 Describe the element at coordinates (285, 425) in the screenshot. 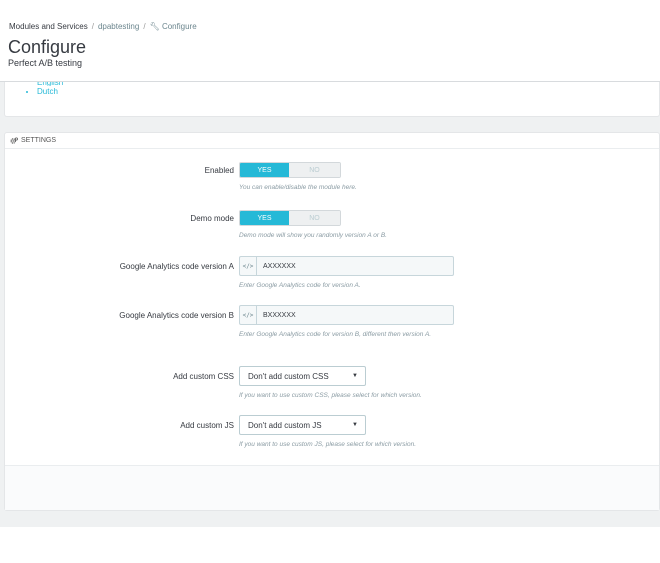

I see `custom-js-selected: Don't add custom JS` at that location.